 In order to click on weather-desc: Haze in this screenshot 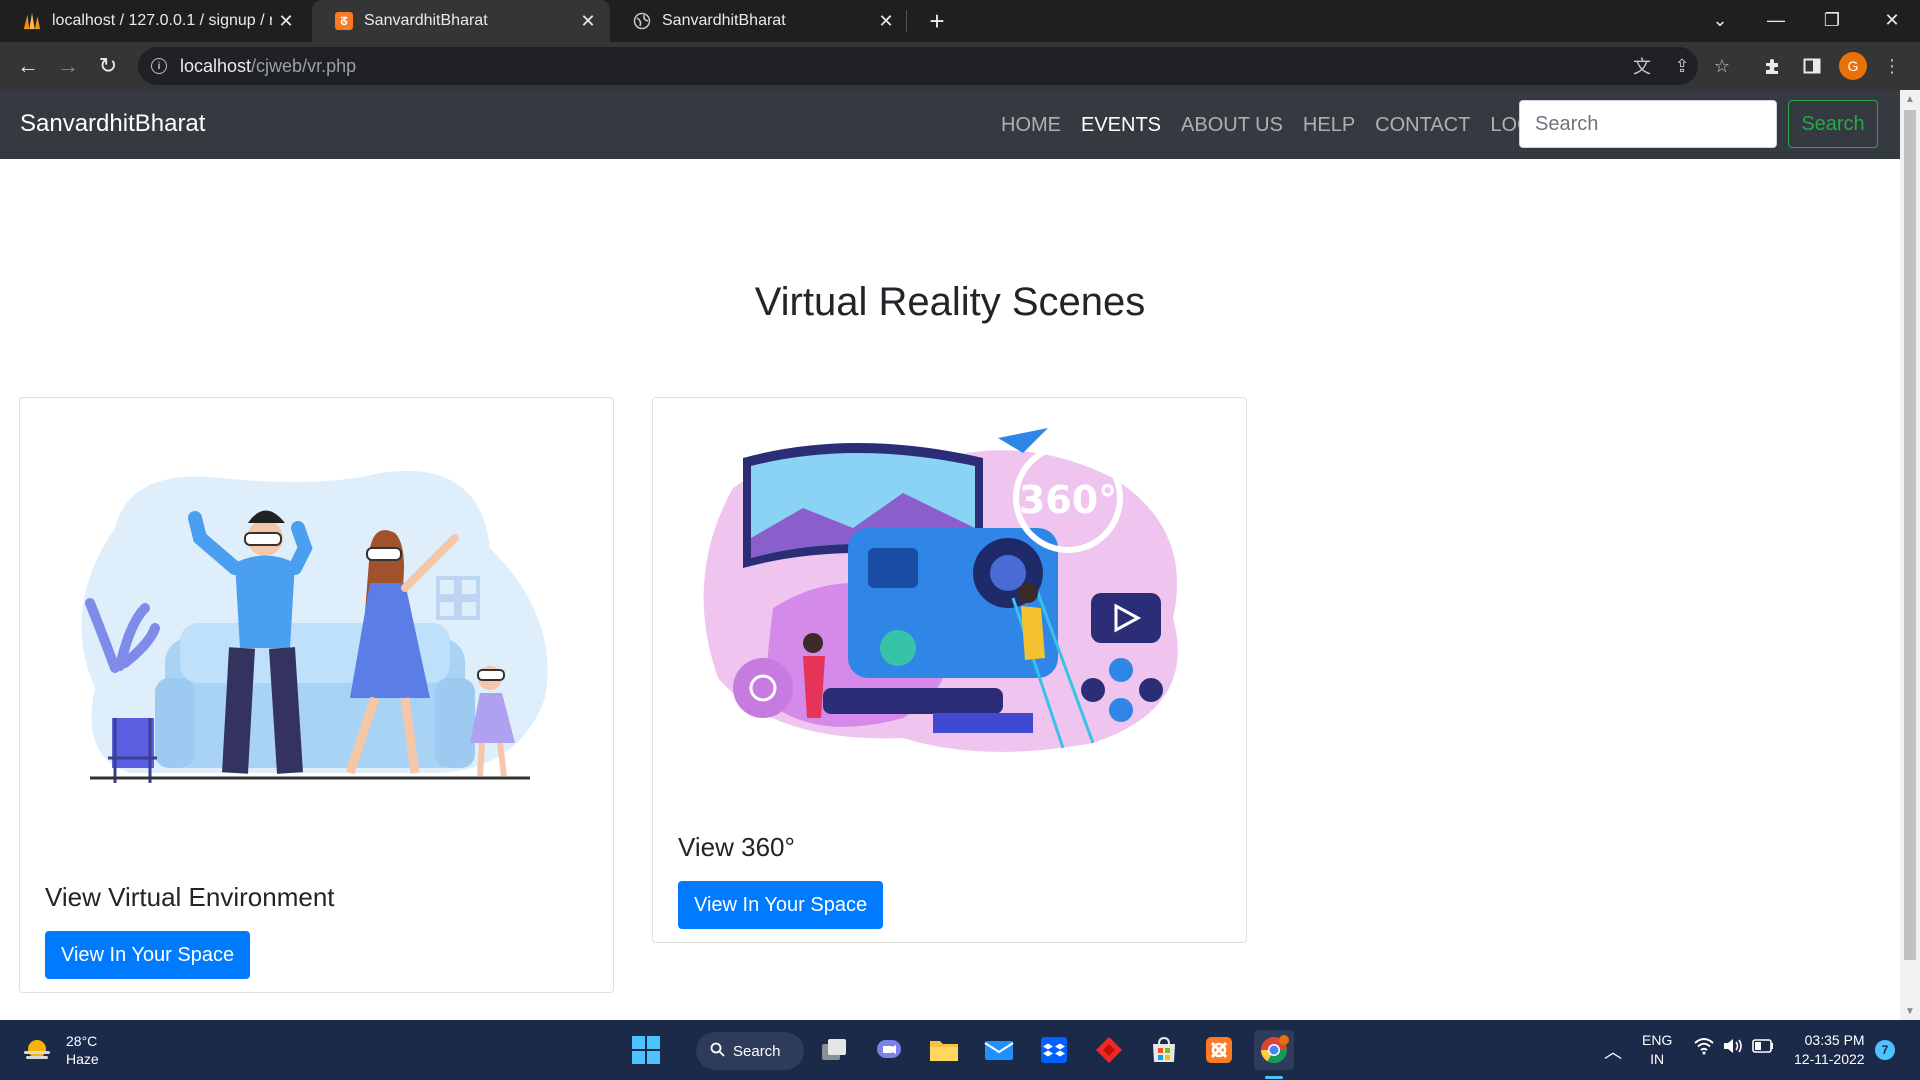, I will do `click(82, 1059)`.